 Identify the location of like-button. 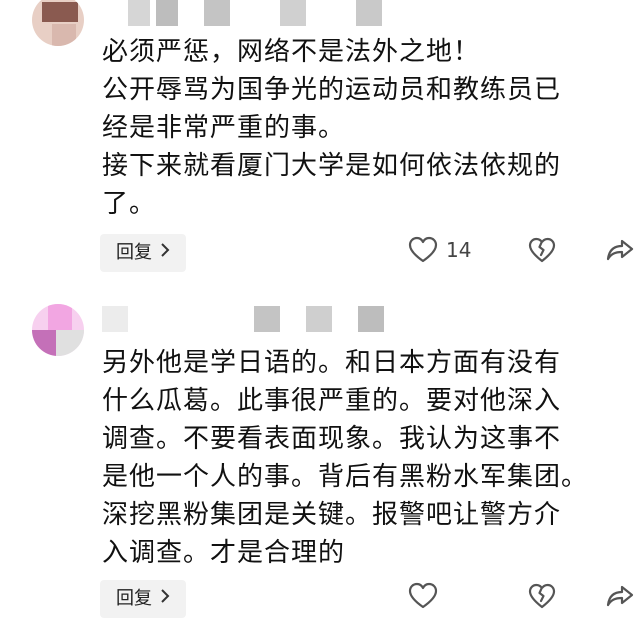
(447, 596).